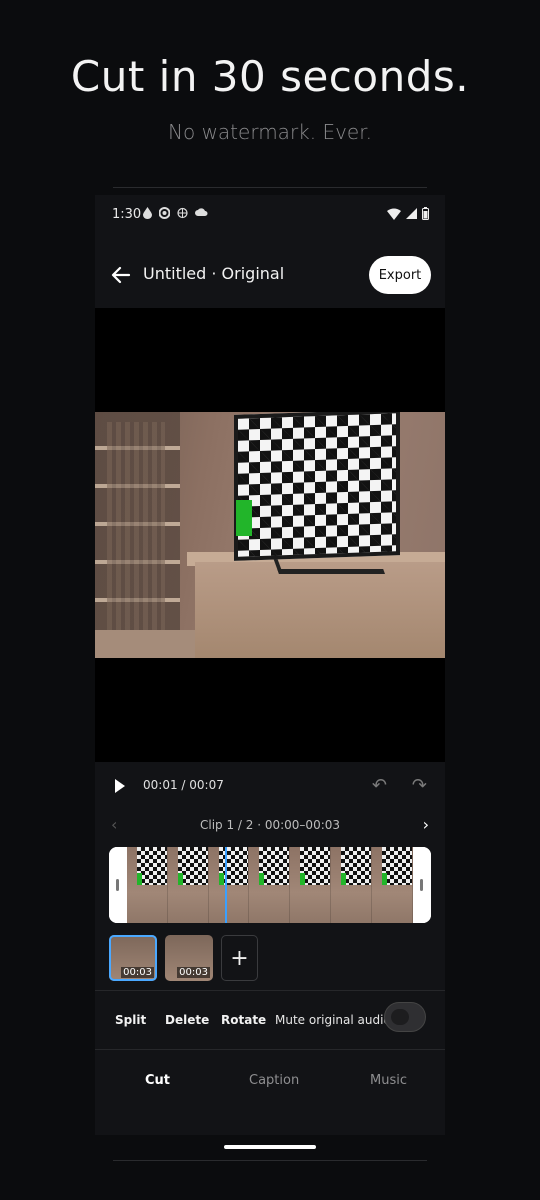 The width and height of the screenshot is (540, 1200). Describe the element at coordinates (127, 214) in the screenshot. I see `status-time: 1:30` at that location.